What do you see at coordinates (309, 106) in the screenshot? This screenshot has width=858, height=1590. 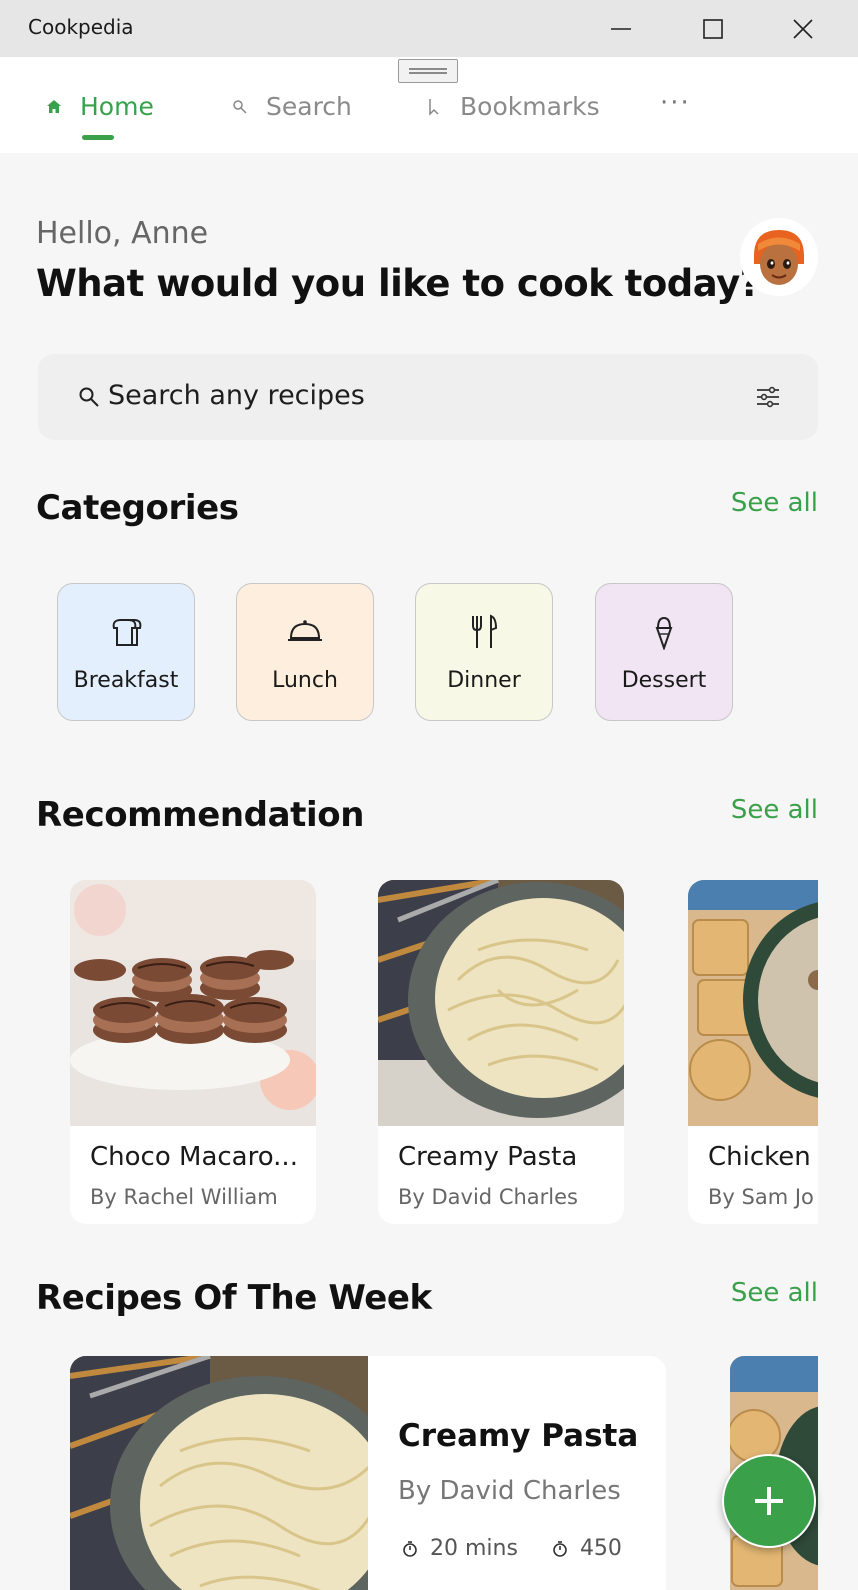 I see `tab-search-label: Search` at bounding box center [309, 106].